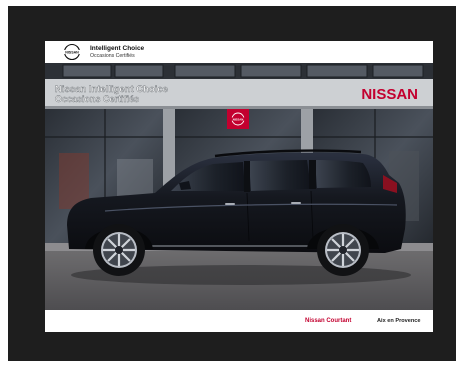  I want to click on rear-wheel, so click(343, 250).